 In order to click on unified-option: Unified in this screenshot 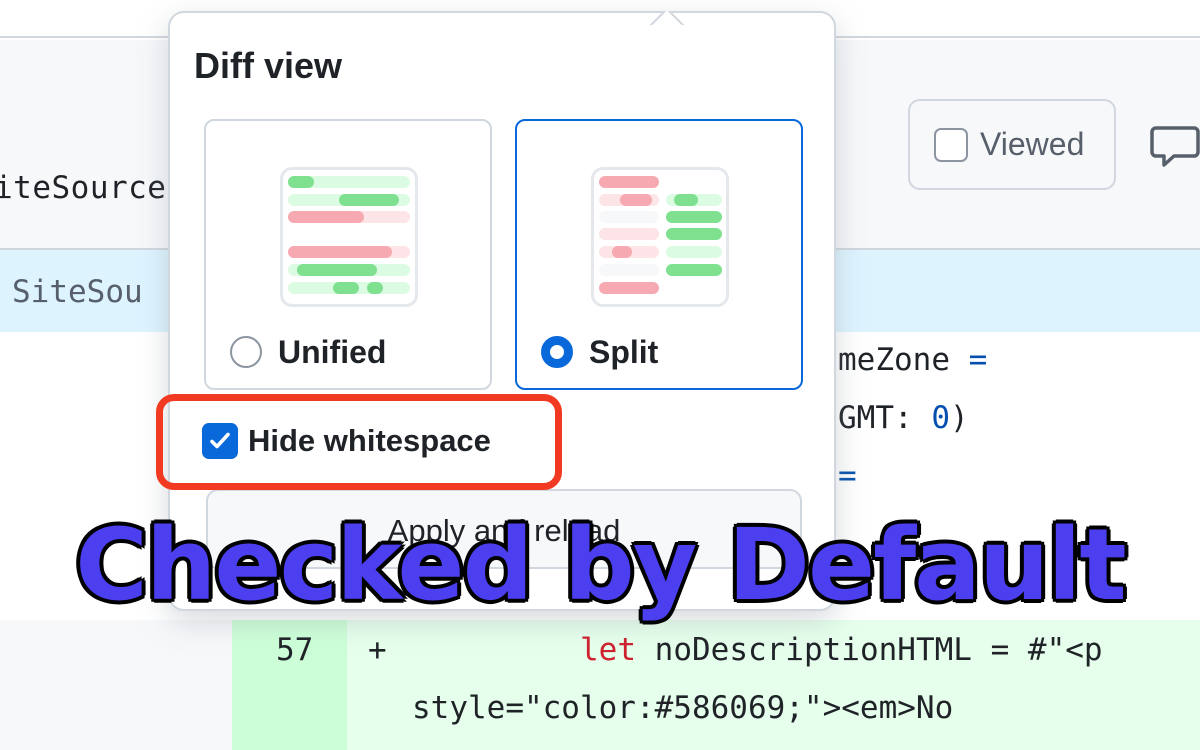, I will do `click(348, 254)`.